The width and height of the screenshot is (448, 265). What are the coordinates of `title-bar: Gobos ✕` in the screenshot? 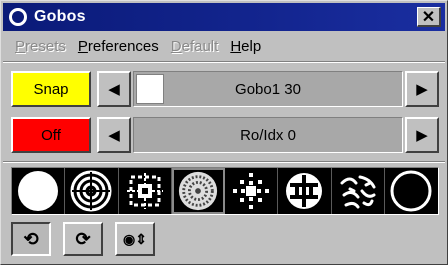 It's located at (224, 17).